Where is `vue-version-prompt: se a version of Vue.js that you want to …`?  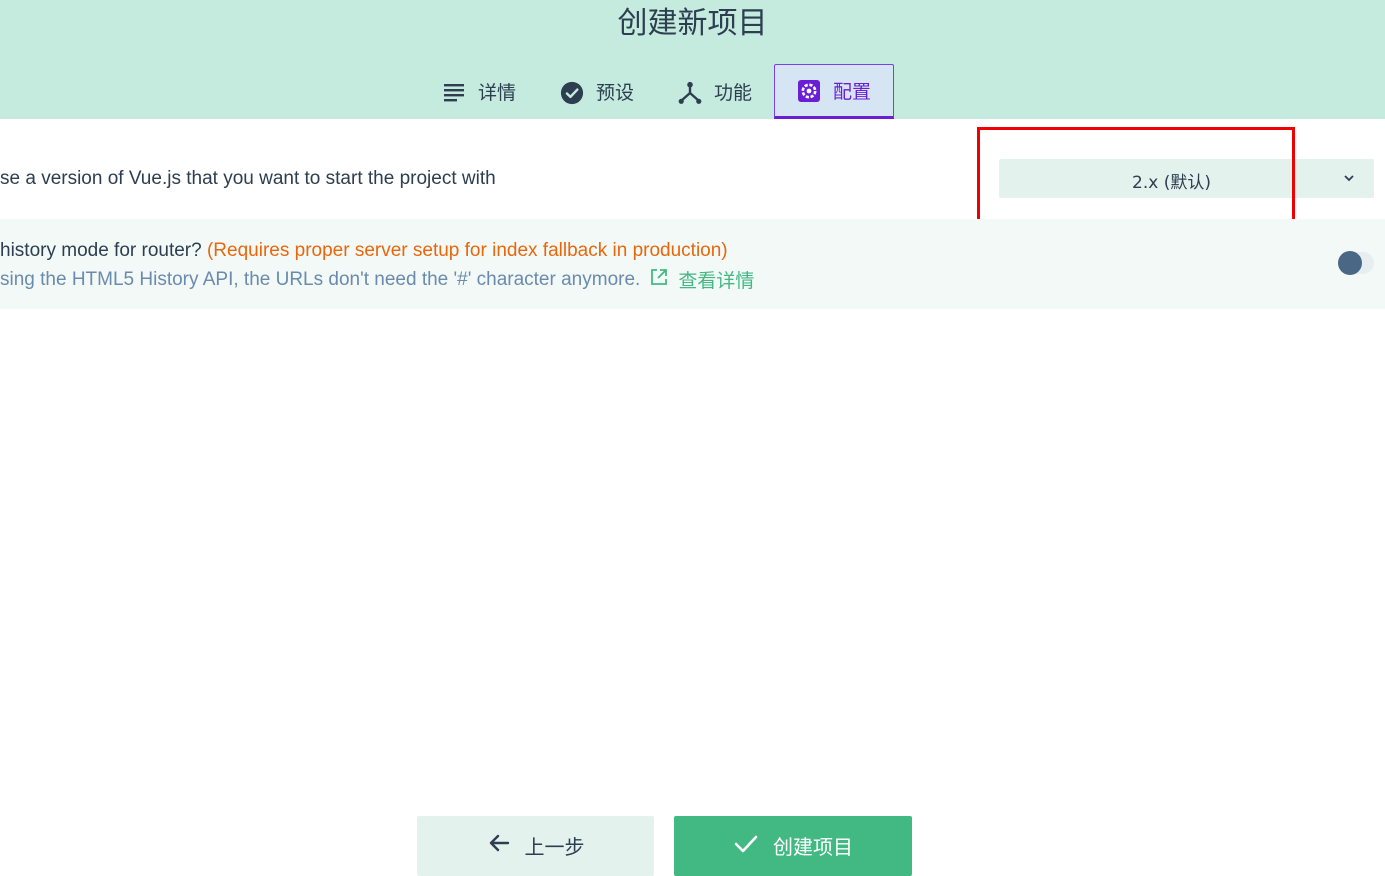 vue-version-prompt: se a version of Vue.js that you want to … is located at coordinates (248, 178).